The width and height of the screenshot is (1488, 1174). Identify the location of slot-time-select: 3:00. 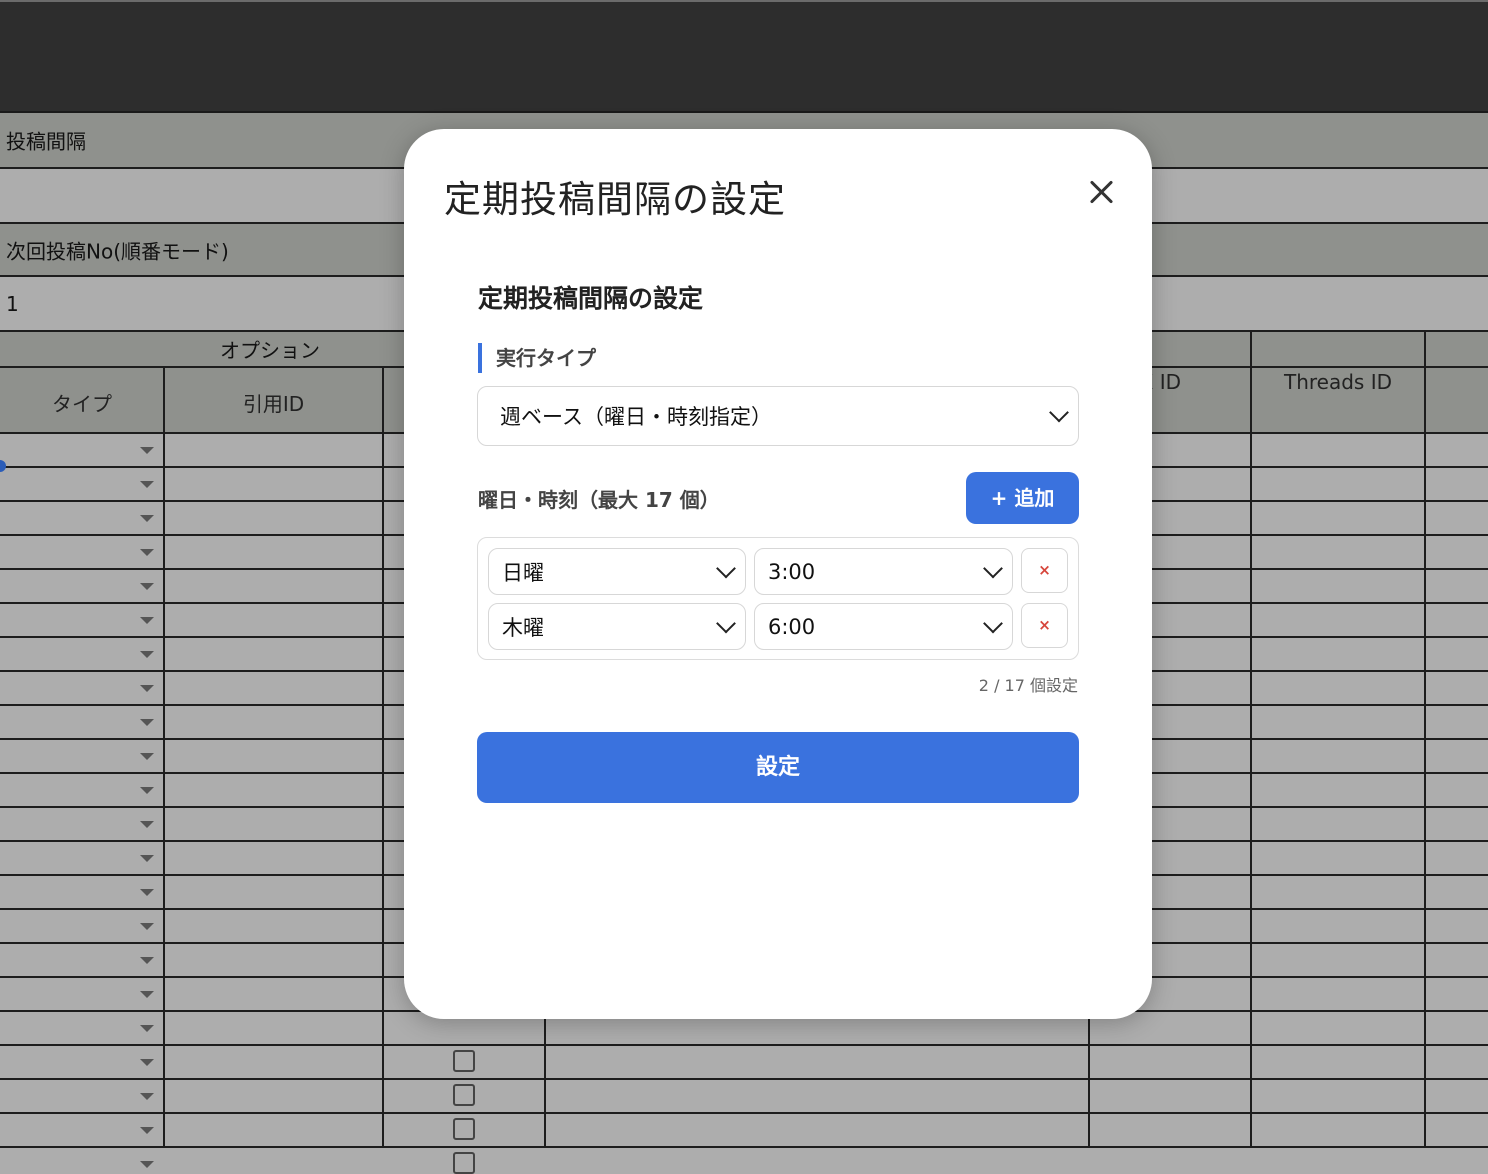
(883, 571).